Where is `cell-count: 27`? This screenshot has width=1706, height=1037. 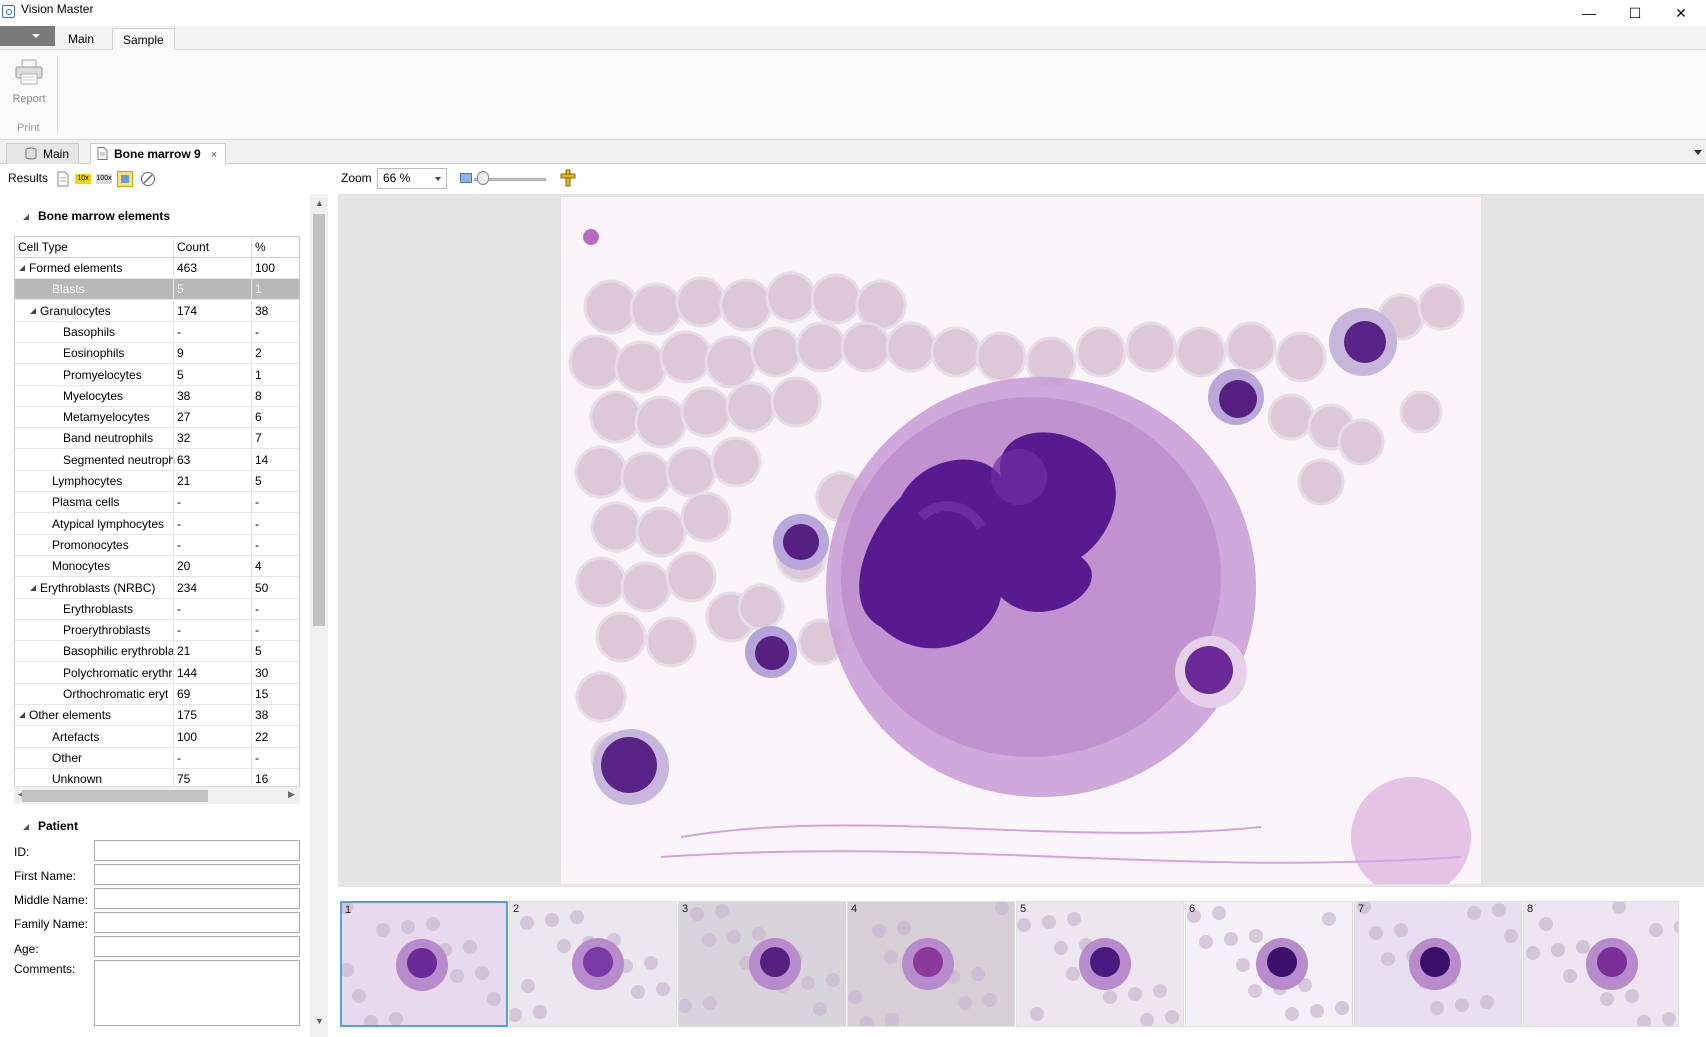 cell-count: 27 is located at coordinates (212, 417).